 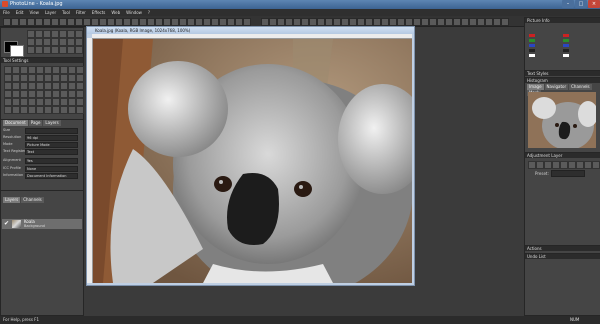 I want to click on navigator-thumbnail, so click(x=562, y=120).